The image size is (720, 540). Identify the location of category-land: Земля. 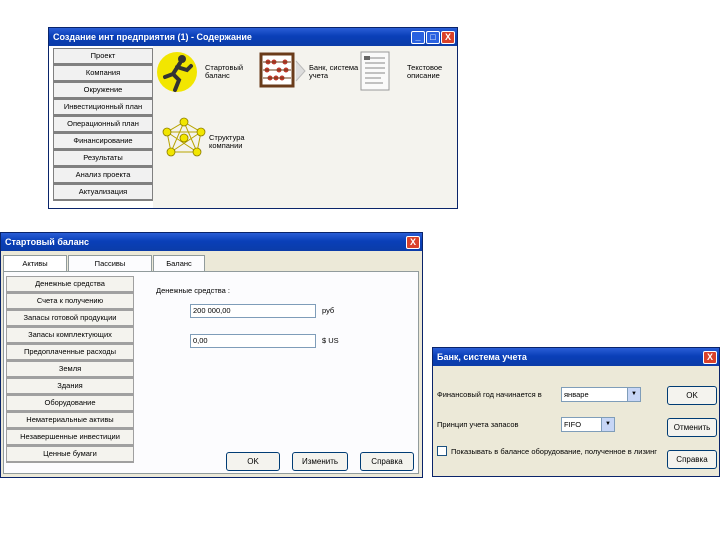
(70, 369).